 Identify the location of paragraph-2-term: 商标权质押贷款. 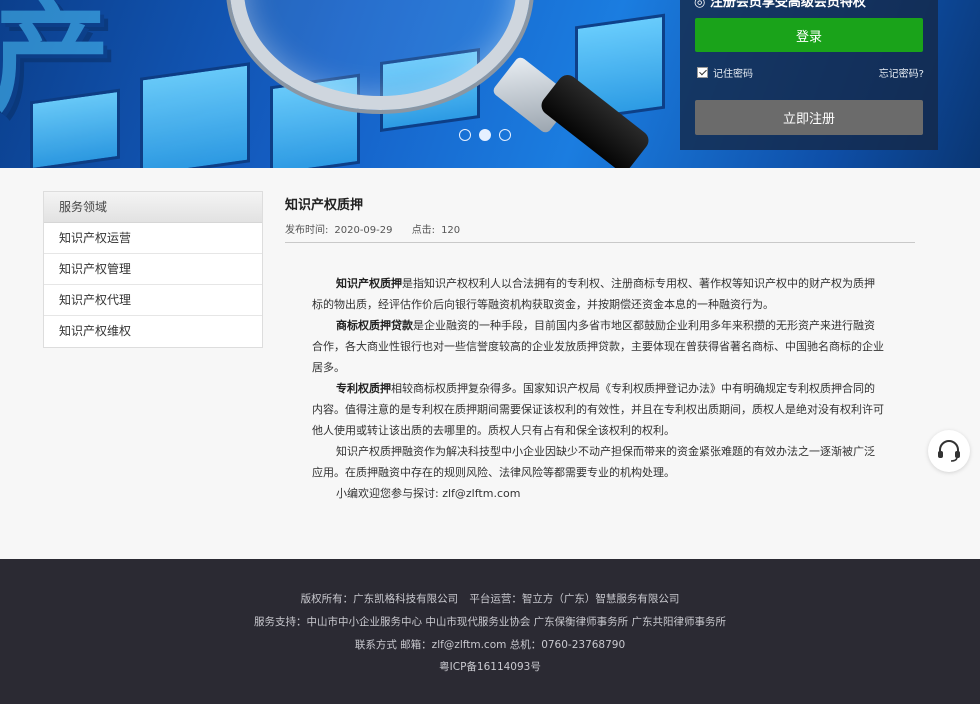
(374, 325).